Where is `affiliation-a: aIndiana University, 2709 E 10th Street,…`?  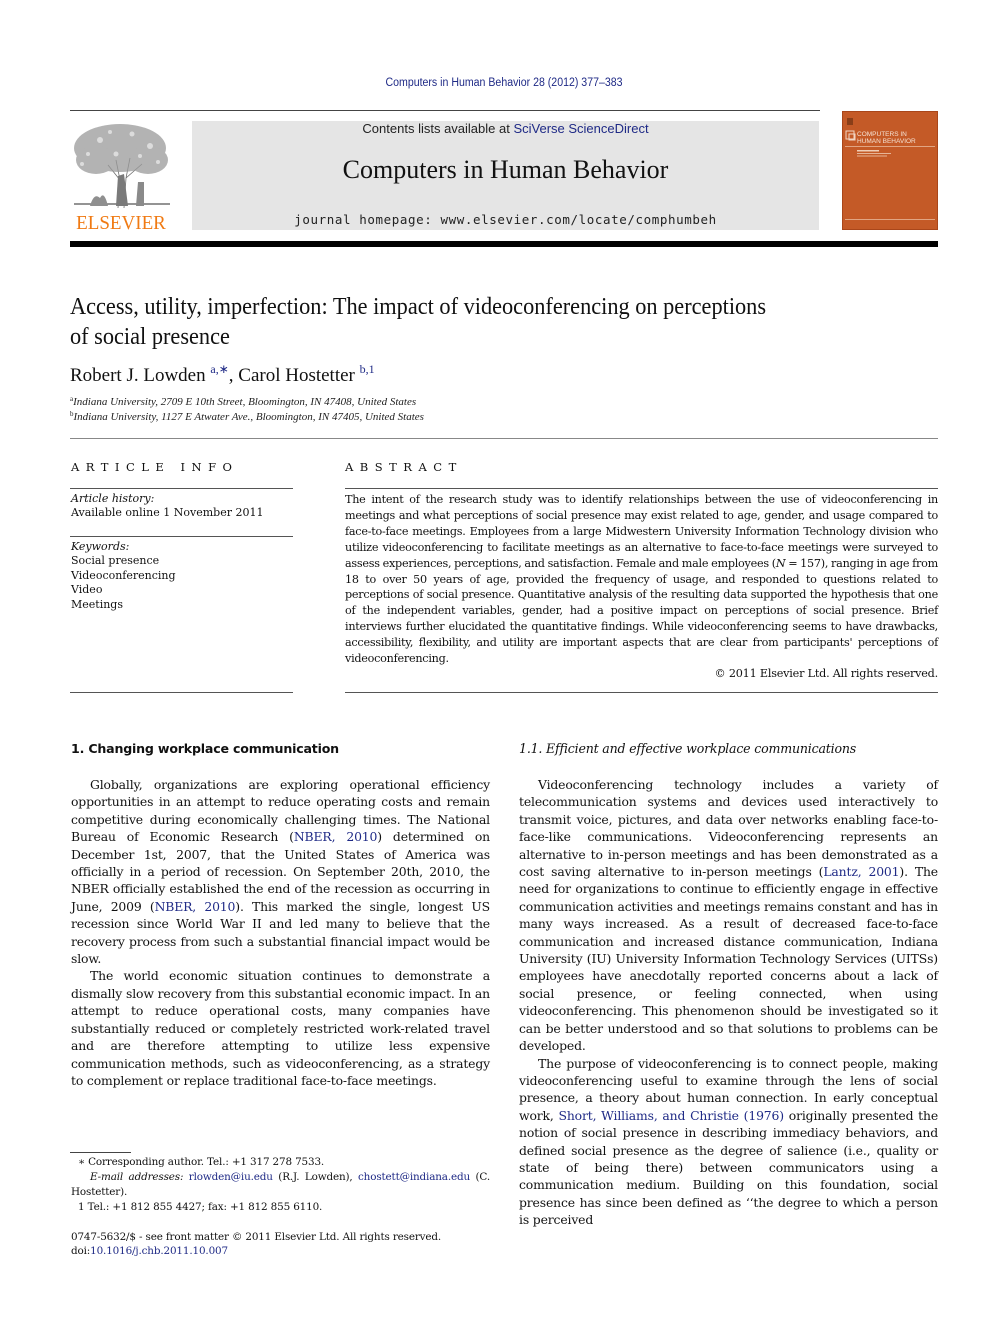 affiliation-a: aIndiana University, 2709 E 10th Street,… is located at coordinates (243, 401).